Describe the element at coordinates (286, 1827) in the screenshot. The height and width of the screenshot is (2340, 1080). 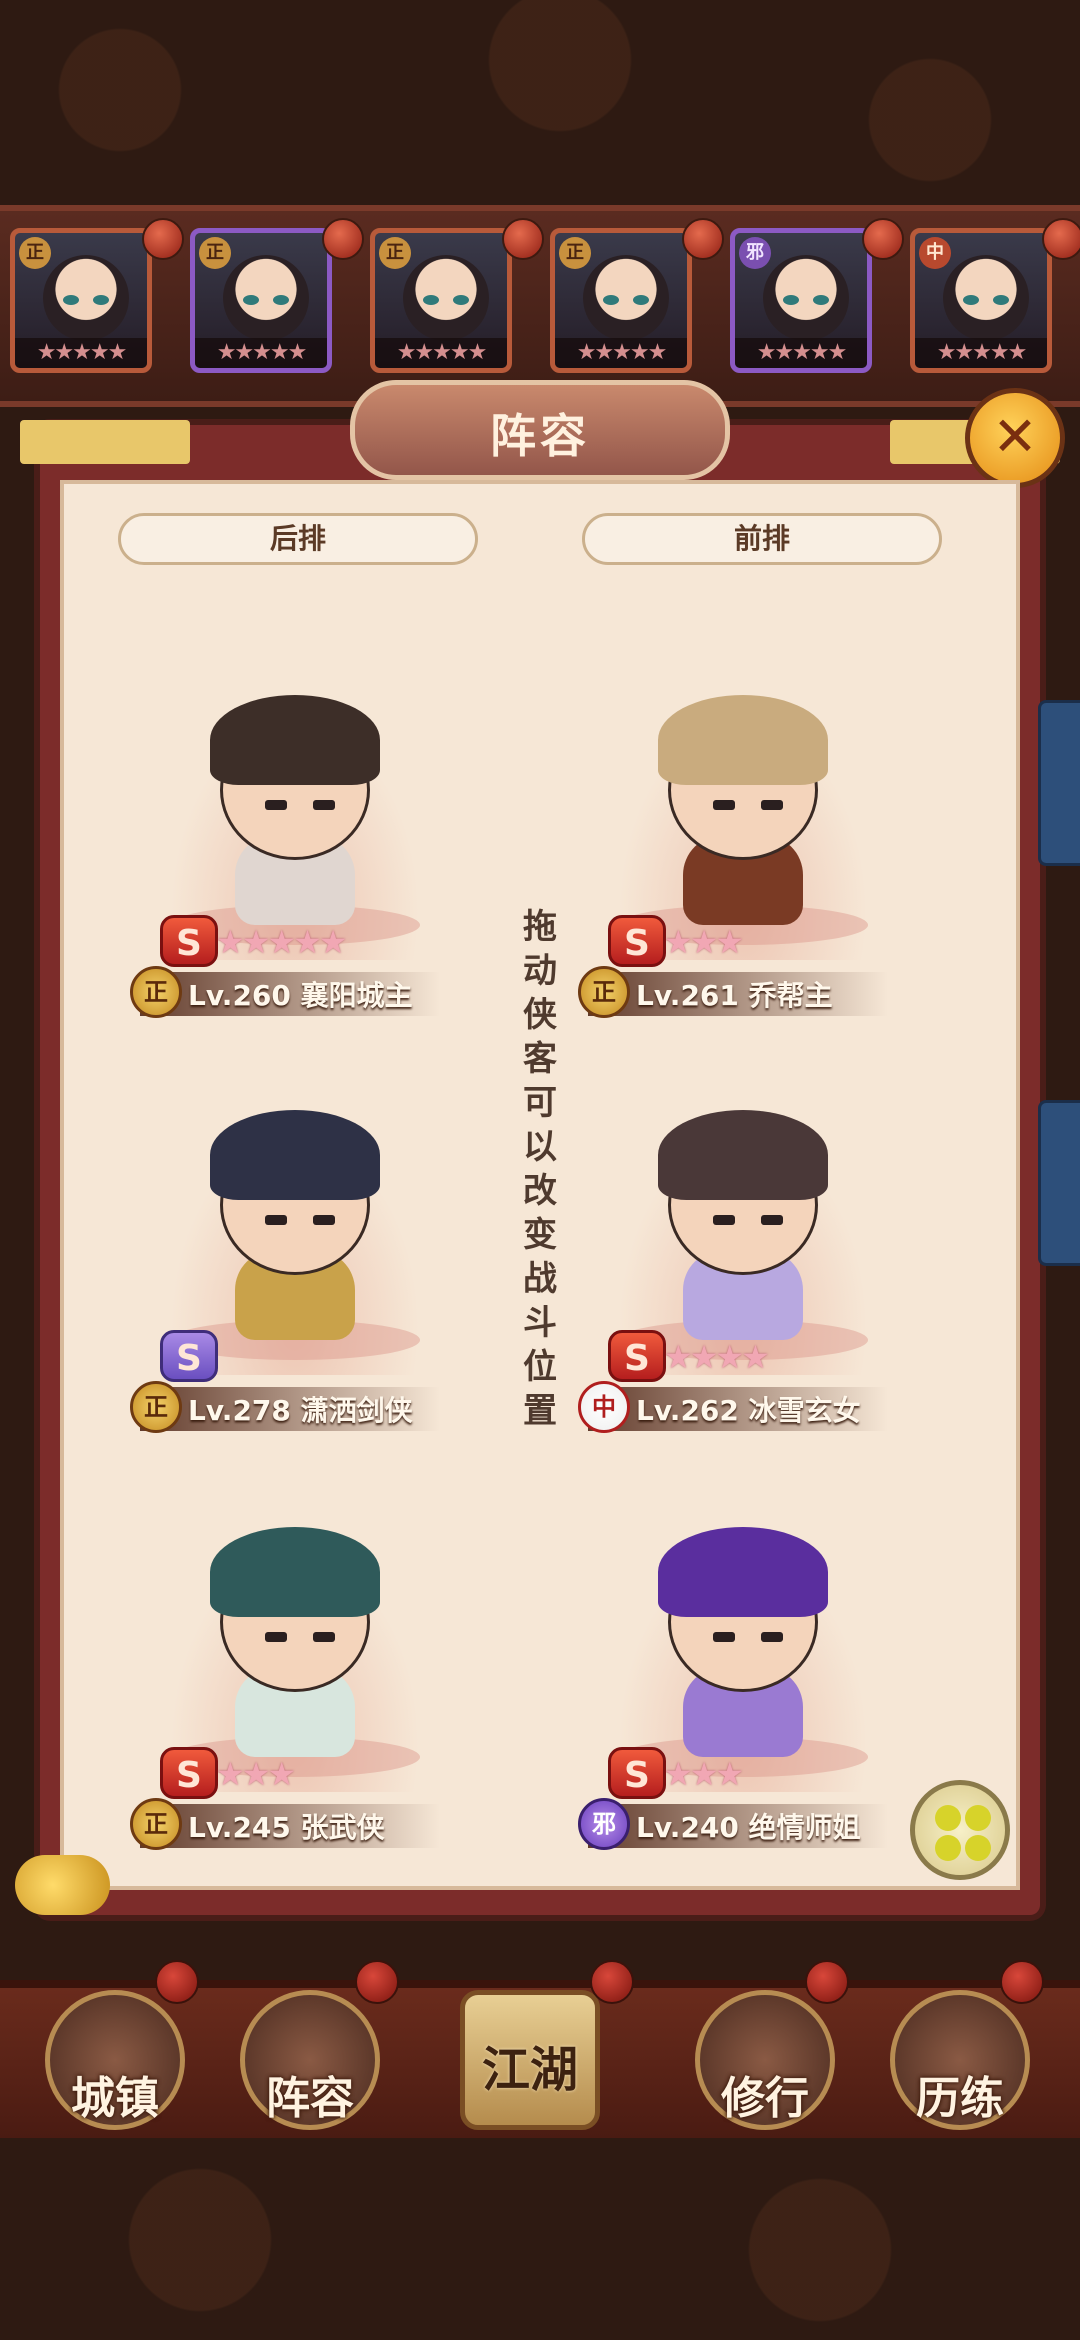
I see `hero-level-name: Lv.245 张武侠` at that location.